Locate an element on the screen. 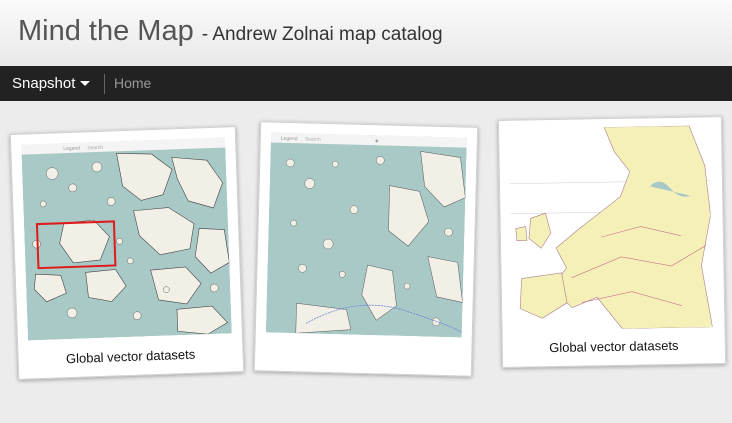  snapshot-dropdown: Snapshot is located at coordinates (51, 83).